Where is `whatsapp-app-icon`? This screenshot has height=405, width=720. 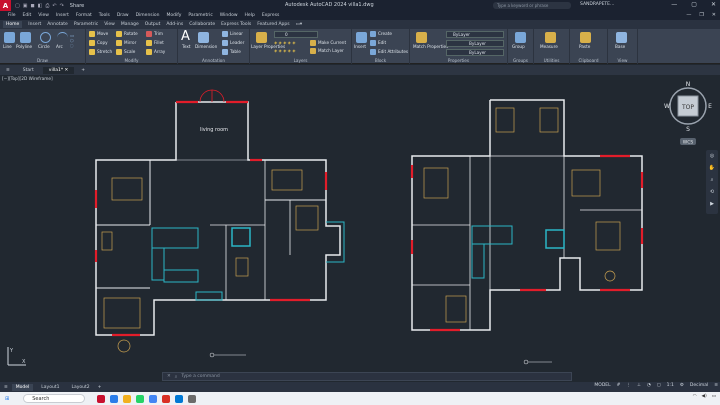 whatsapp-app-icon is located at coordinates (140, 398).